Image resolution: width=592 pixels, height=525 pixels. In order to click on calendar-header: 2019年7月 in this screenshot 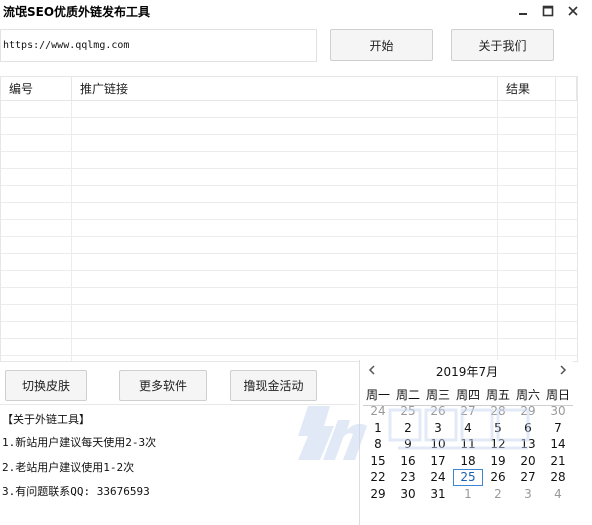, I will do `click(467, 371)`.